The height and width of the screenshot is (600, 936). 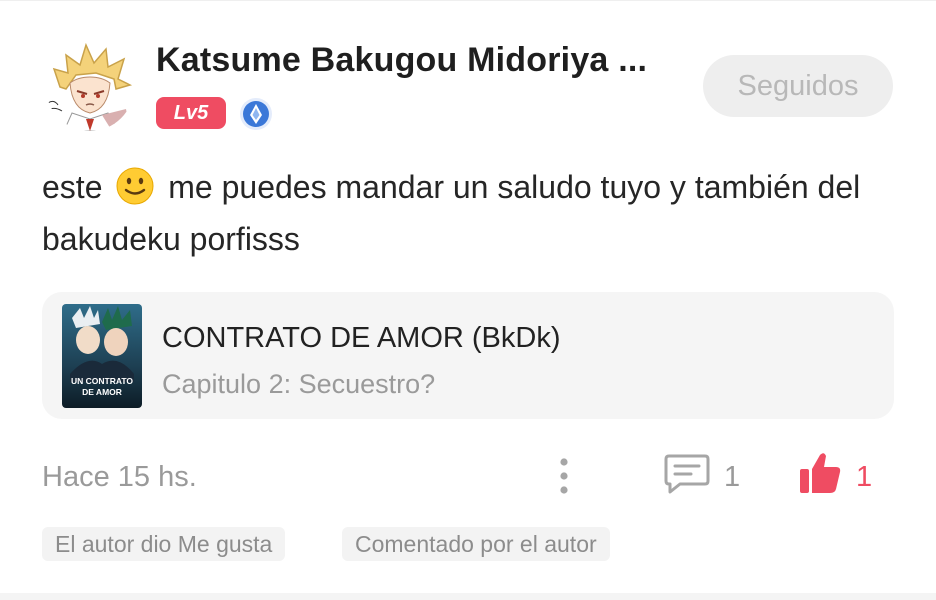 What do you see at coordinates (361, 338) in the screenshot?
I see `book-title: CONTRATO DE AMOR (BkDk)` at bounding box center [361, 338].